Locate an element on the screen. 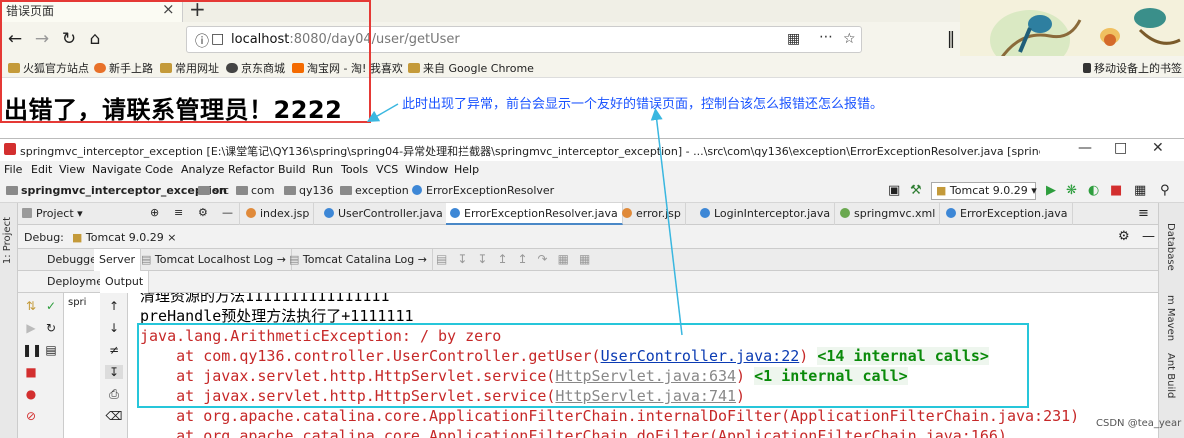  tab-tomcat-catalina-log: ▤ Tomcat Catalina Log → is located at coordinates (358, 260).